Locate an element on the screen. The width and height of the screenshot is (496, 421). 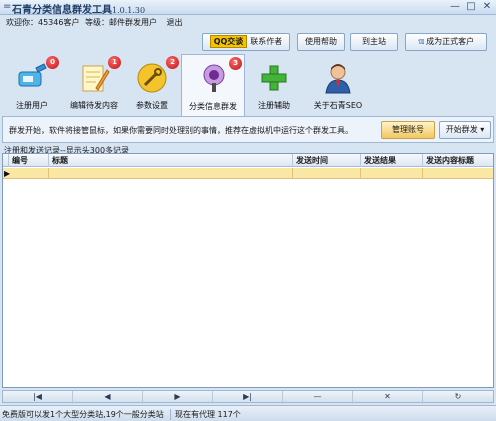
contact-author-label: 联系作者 is located at coordinates (266, 41).